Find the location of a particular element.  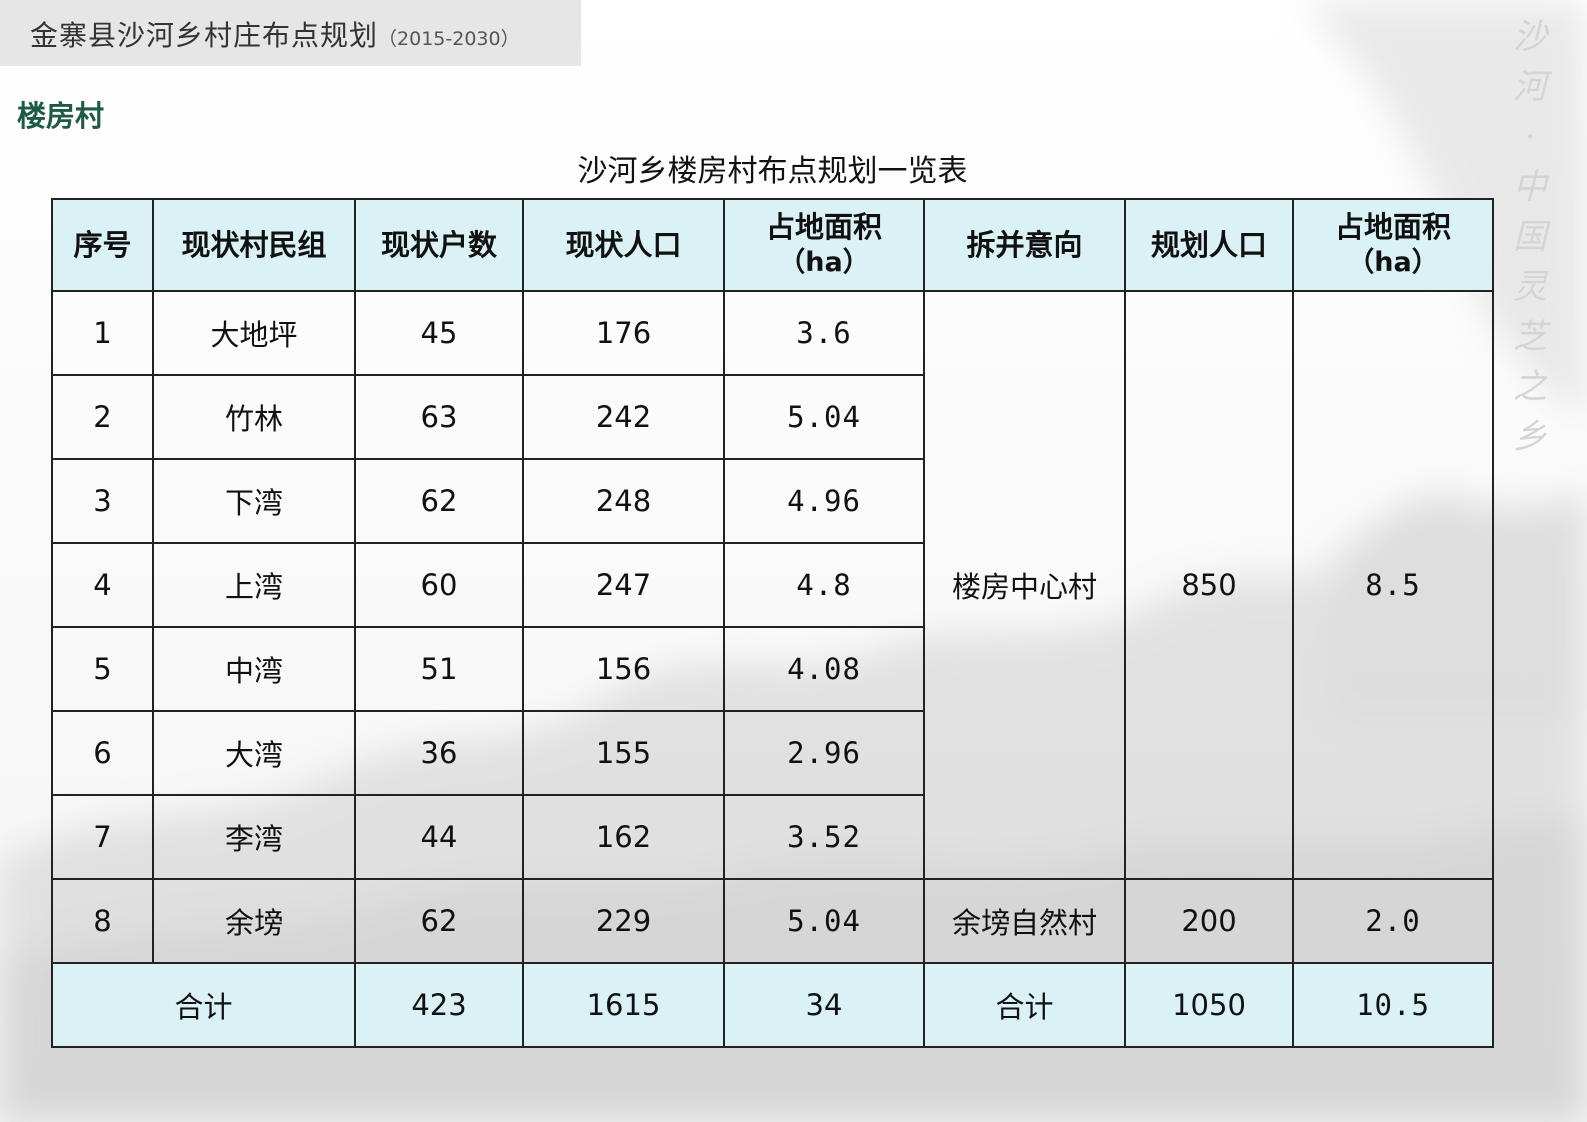

cell-intent: 楼房中心村 is located at coordinates (1024, 585).